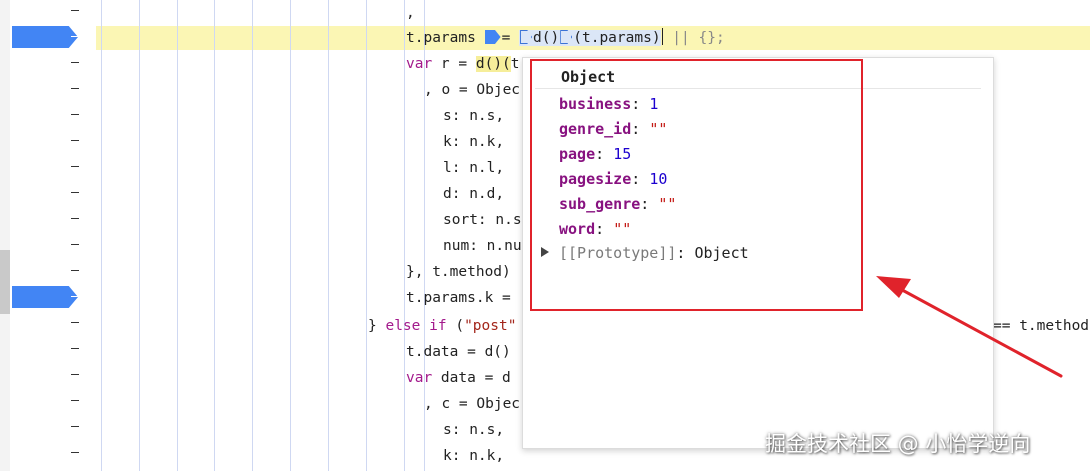  I want to click on annotation-arrow-icon, so click(969, 327).